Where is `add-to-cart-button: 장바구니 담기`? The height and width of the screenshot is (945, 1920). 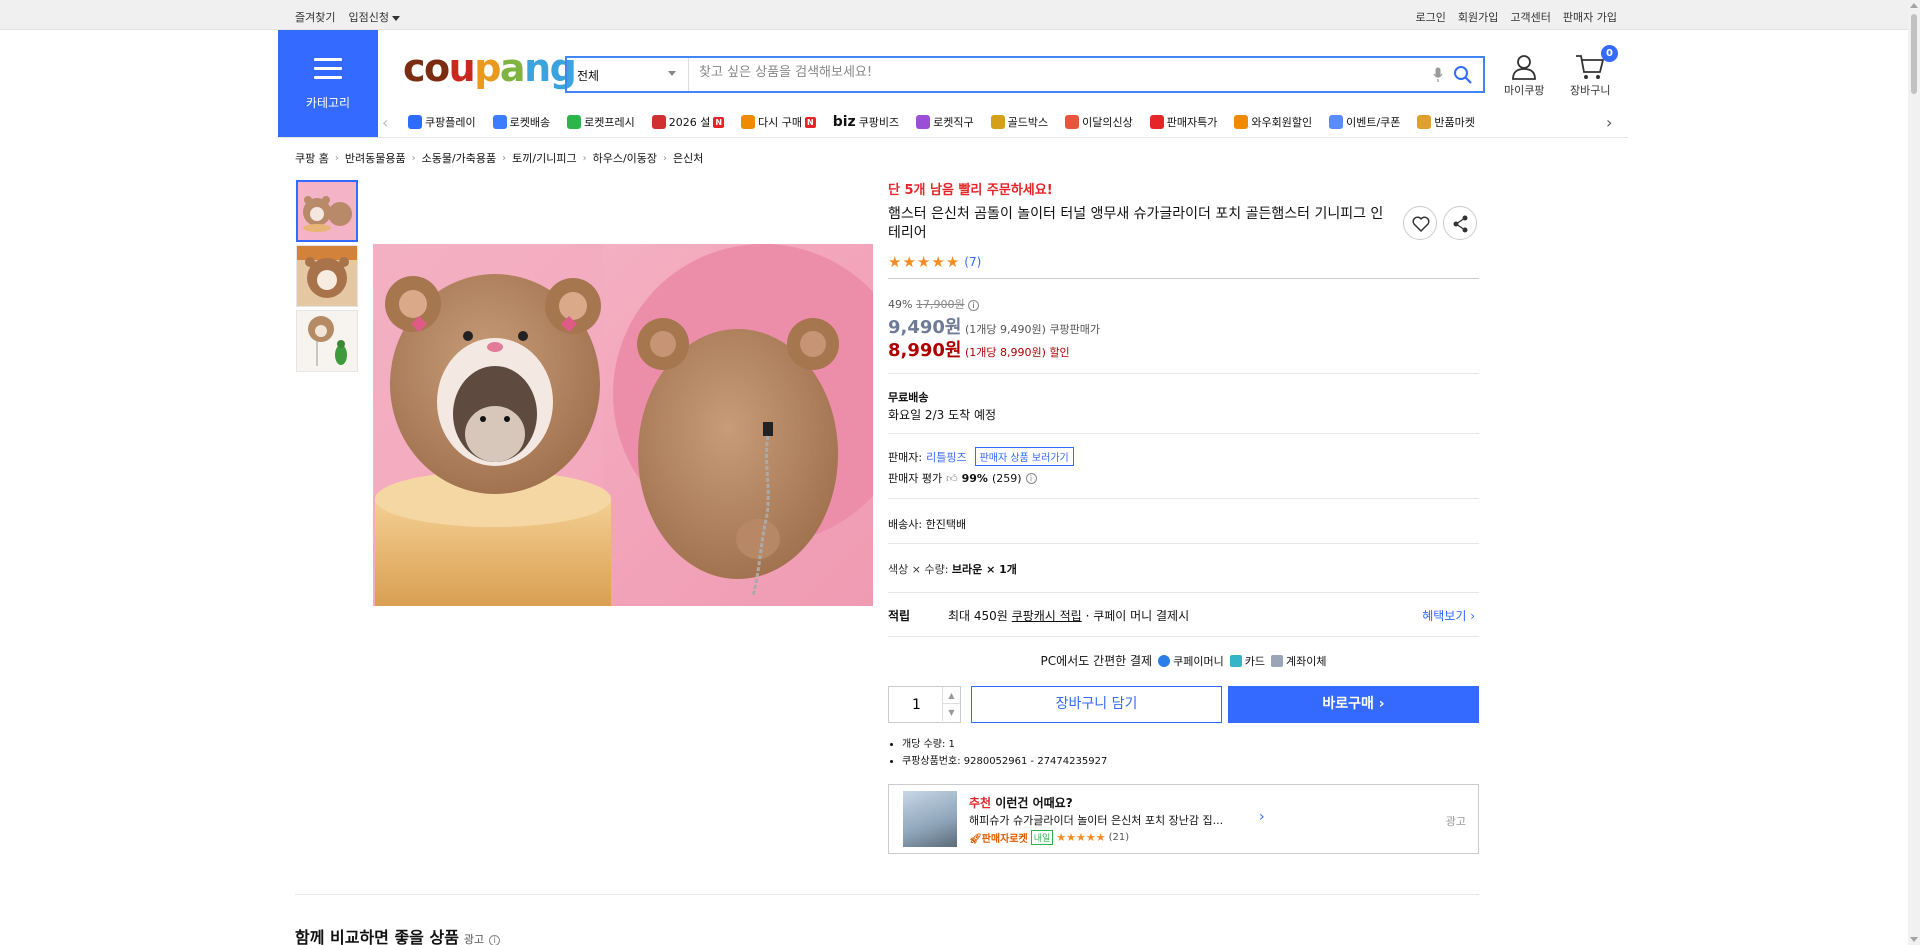
add-to-cart-button: 장바구니 담기 is located at coordinates (1096, 704).